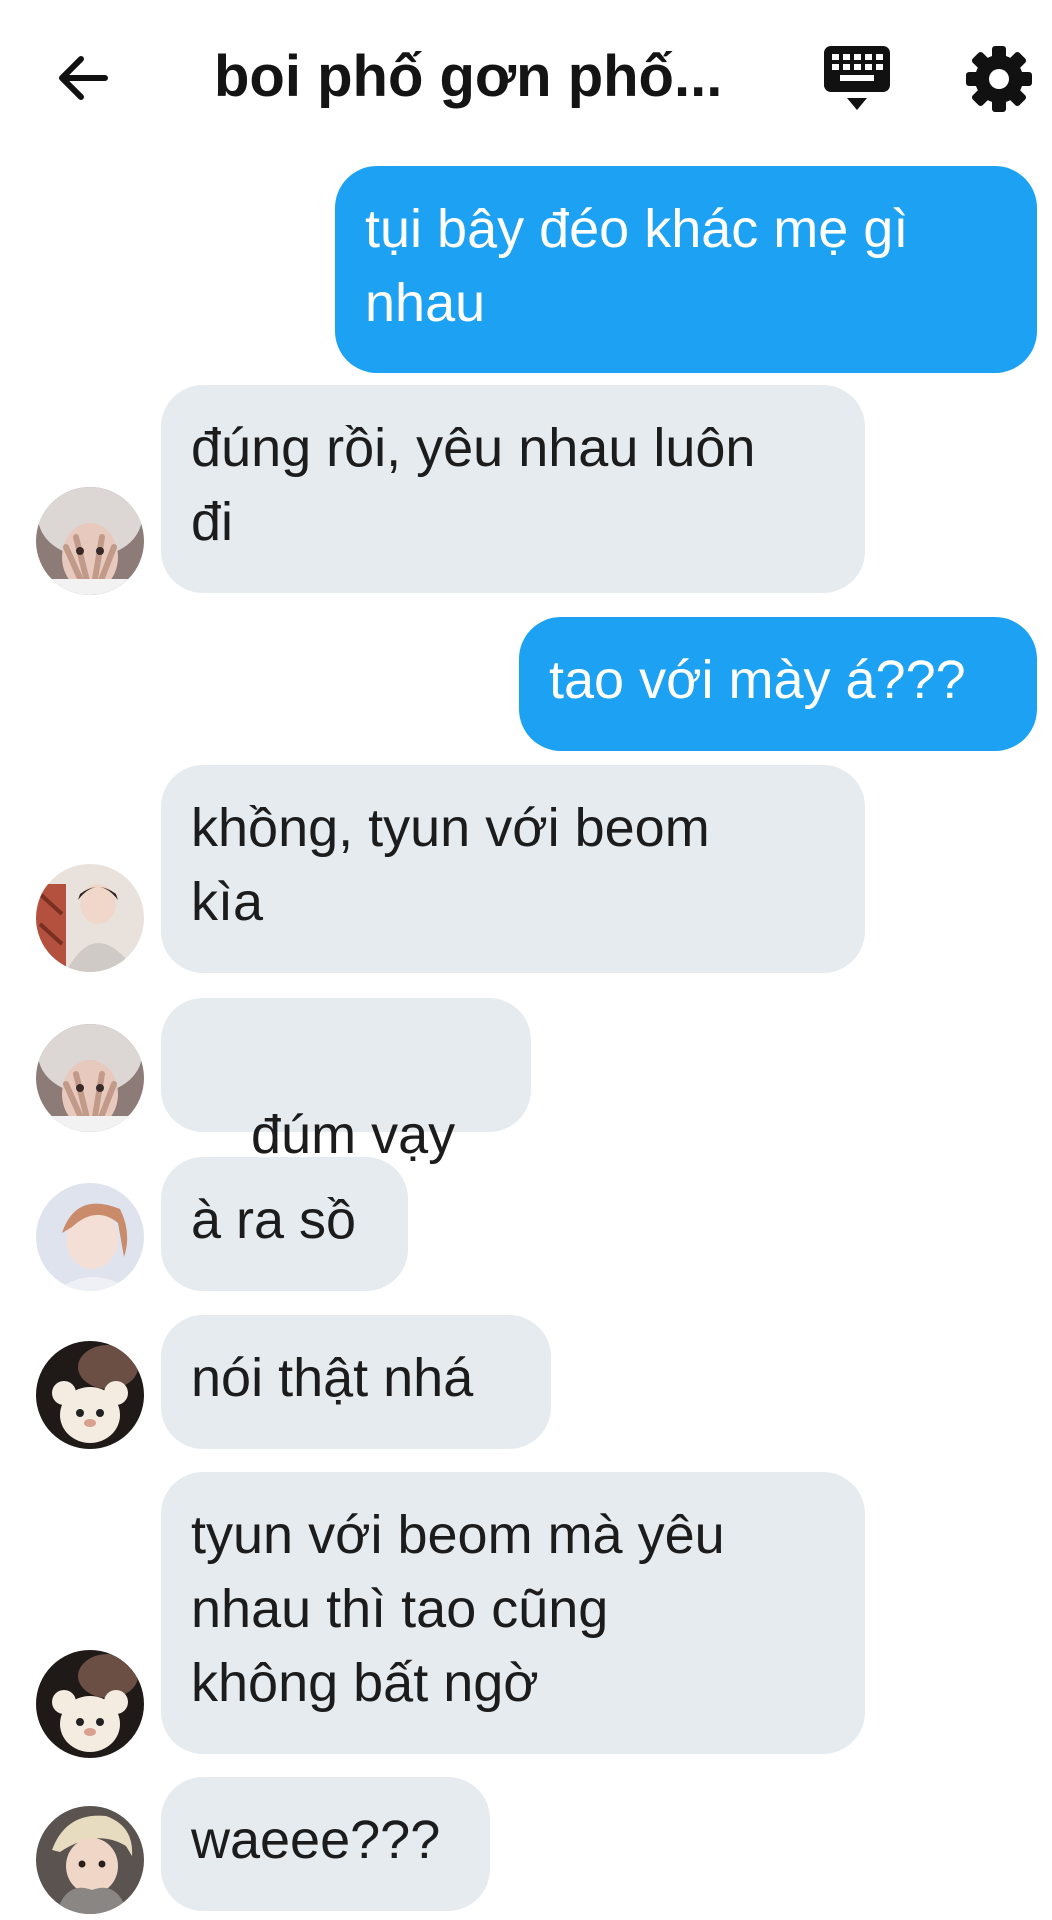 This screenshot has width=1052, height=1920. Describe the element at coordinates (356, 1382) in the screenshot. I see `incoming-message: nói thật nhá` at that location.